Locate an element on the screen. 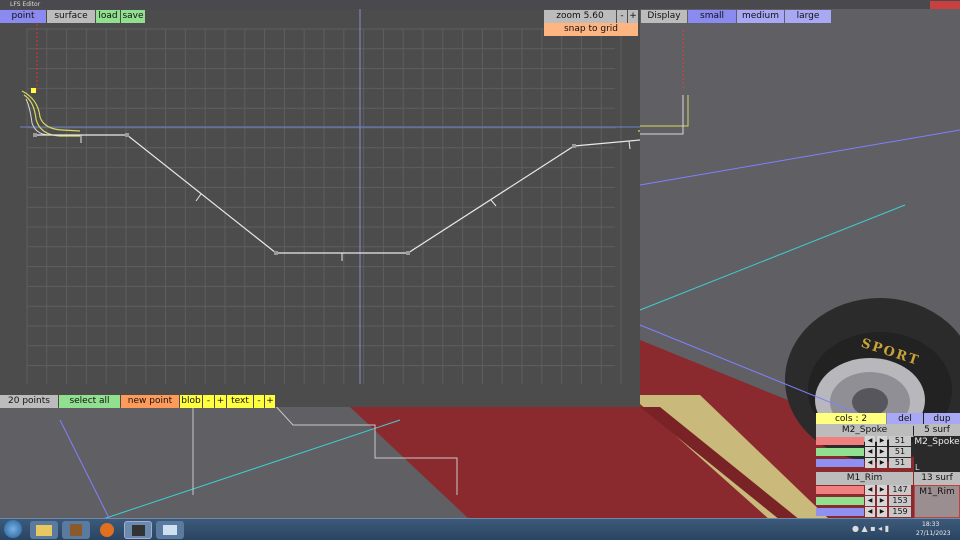  blob-label: blob is located at coordinates (191, 401).